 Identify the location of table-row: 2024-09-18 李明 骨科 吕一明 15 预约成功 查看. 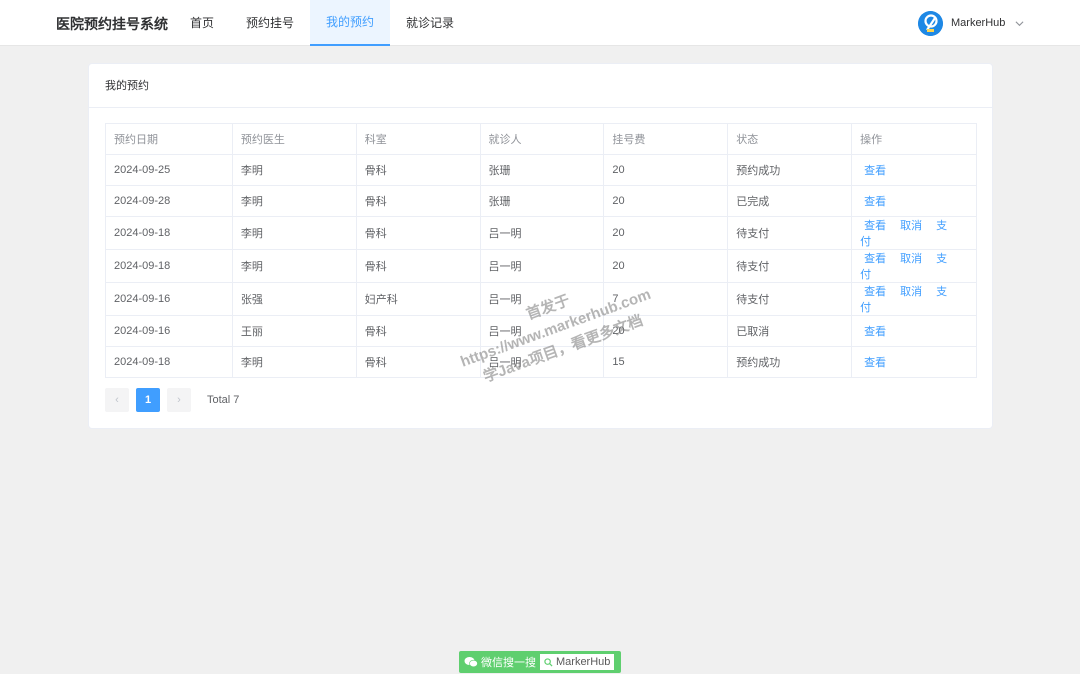
(541, 362).